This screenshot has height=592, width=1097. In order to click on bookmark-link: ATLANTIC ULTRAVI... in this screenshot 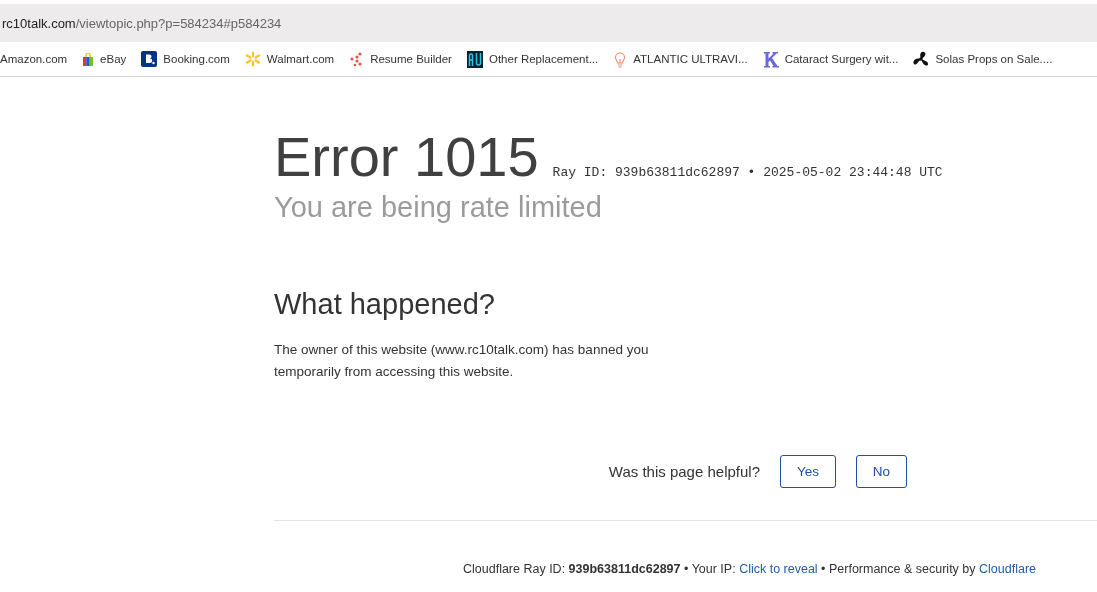, I will do `click(680, 59)`.